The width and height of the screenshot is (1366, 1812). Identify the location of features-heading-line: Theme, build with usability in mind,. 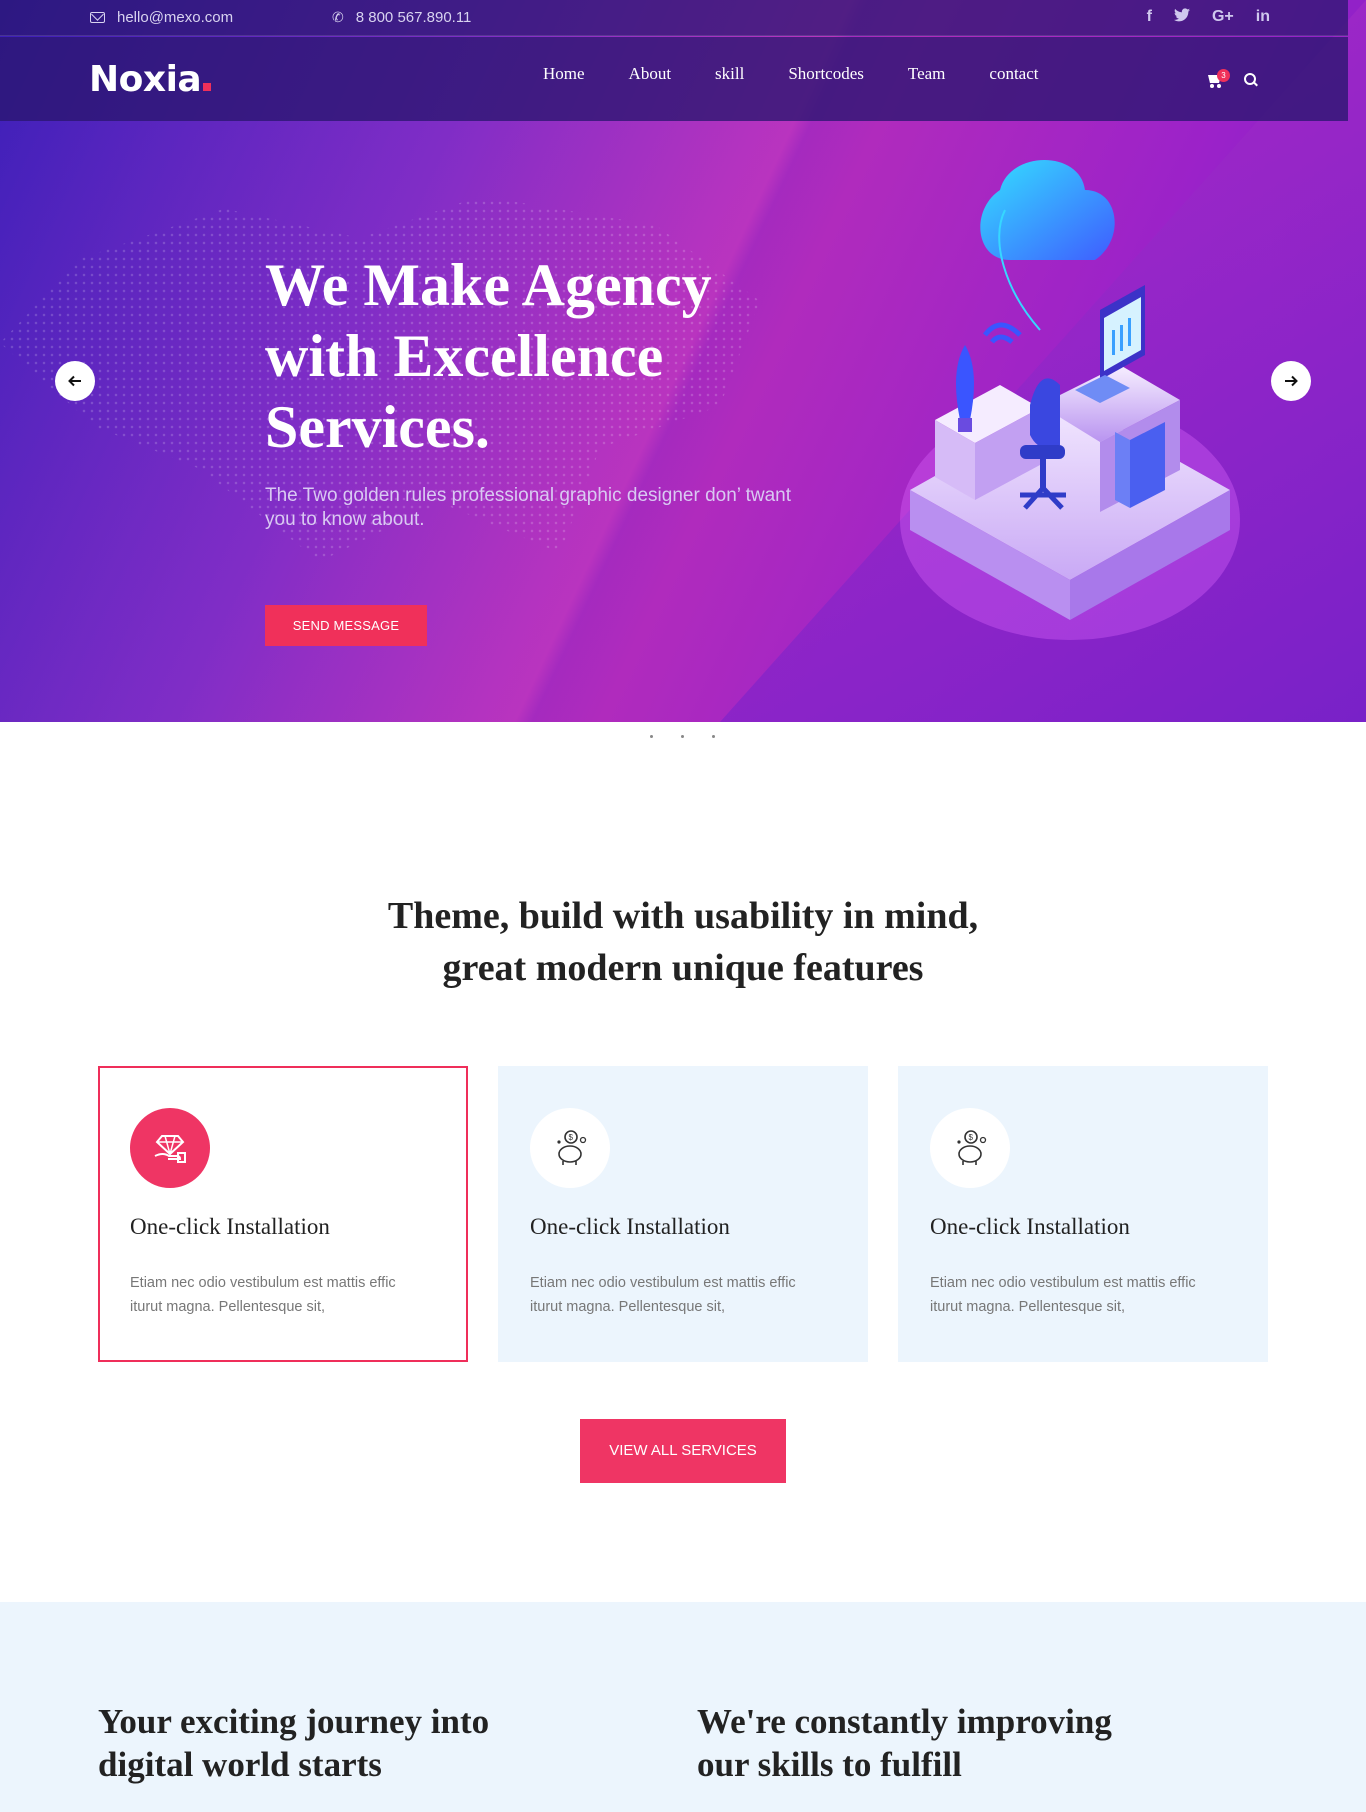
(683, 916).